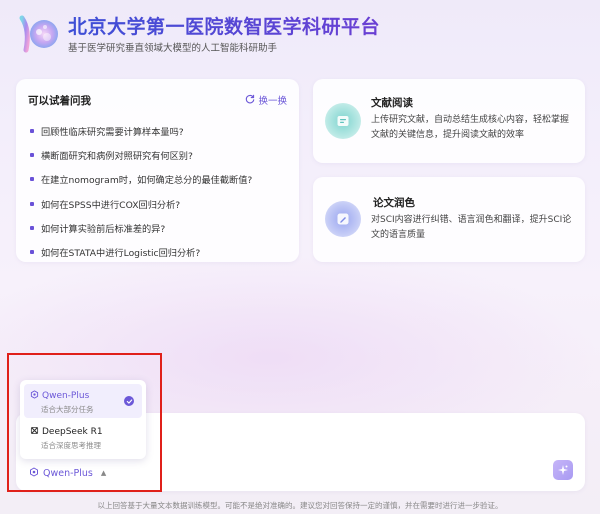 Image resolution: width=600 pixels, height=514 pixels. Describe the element at coordinates (470, 127) in the screenshot. I see `feature-description: 上传研究文献，自动总结生成核心内容，轻松掌握文献的关键信息，提升阅读文献的效率` at that location.